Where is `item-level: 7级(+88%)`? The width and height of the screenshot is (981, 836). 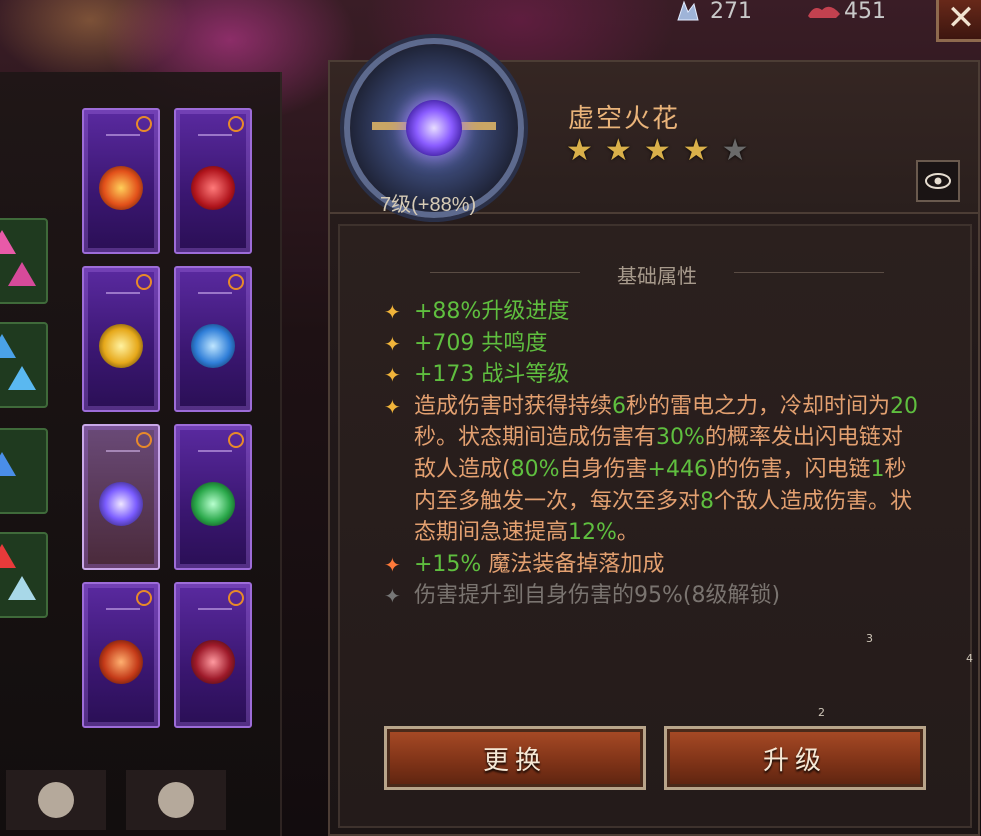 item-level: 7级(+88%) is located at coordinates (428, 205).